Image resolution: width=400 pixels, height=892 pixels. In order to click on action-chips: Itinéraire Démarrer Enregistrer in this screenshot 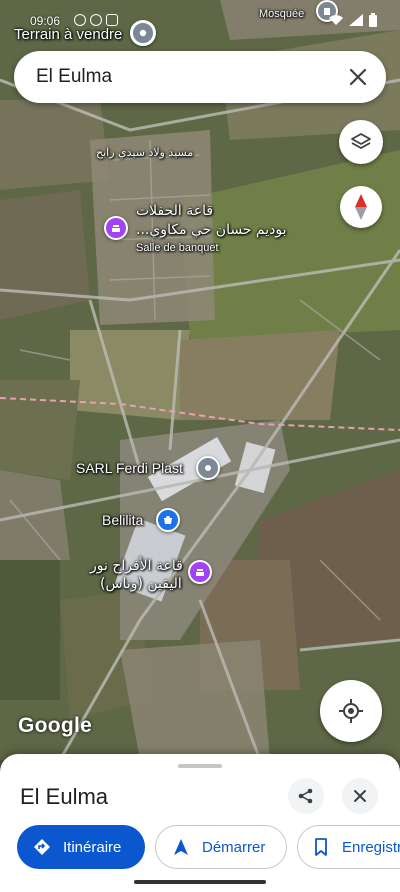, I will do `click(208, 847)`.